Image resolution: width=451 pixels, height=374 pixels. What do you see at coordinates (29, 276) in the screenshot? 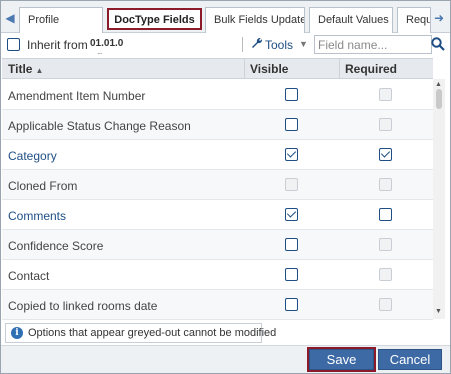
I see `field-title: Contact` at bounding box center [29, 276].